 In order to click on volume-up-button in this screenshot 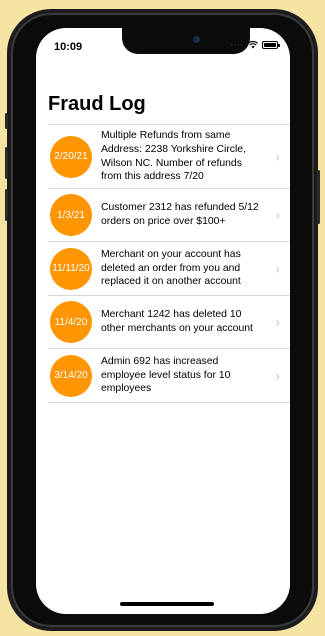, I will do `click(6, 163)`.